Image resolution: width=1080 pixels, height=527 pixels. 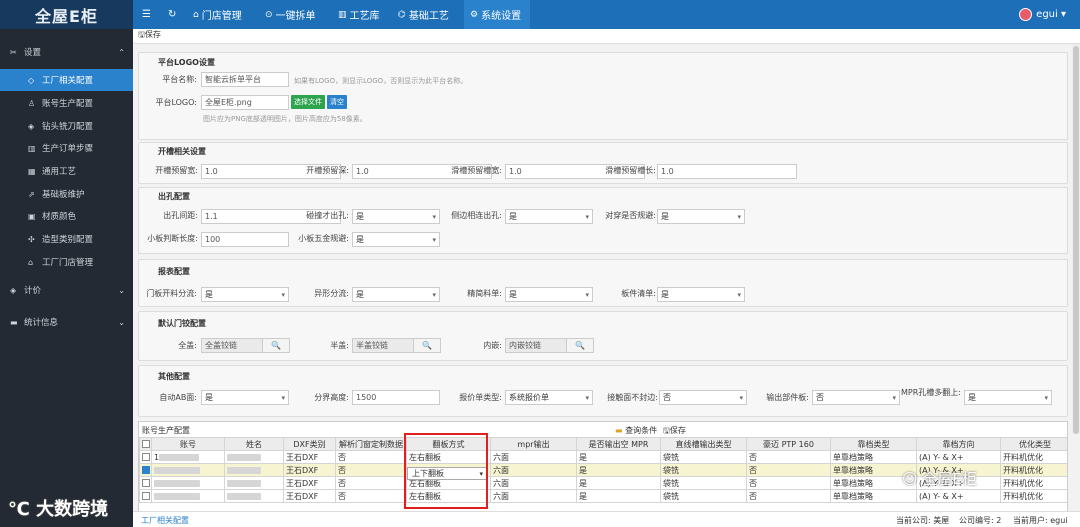 What do you see at coordinates (245, 239) in the screenshot?
I see `small-board-input: 100` at bounding box center [245, 239].